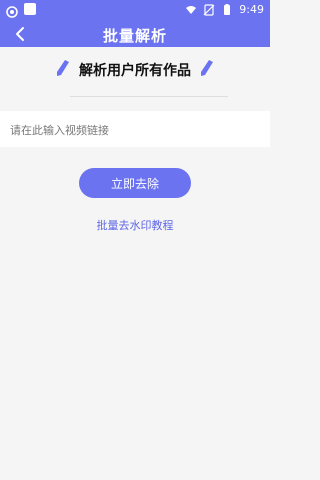 This screenshot has height=480, width=320. I want to click on app-icon, so click(12, 10).